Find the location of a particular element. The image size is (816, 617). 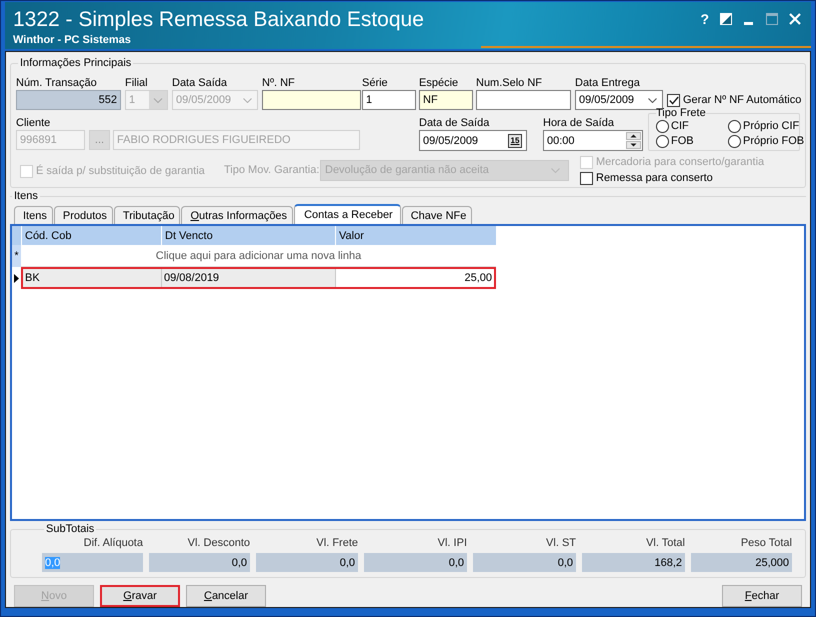

subtotal-label: Vl. Frete is located at coordinates (337, 543).